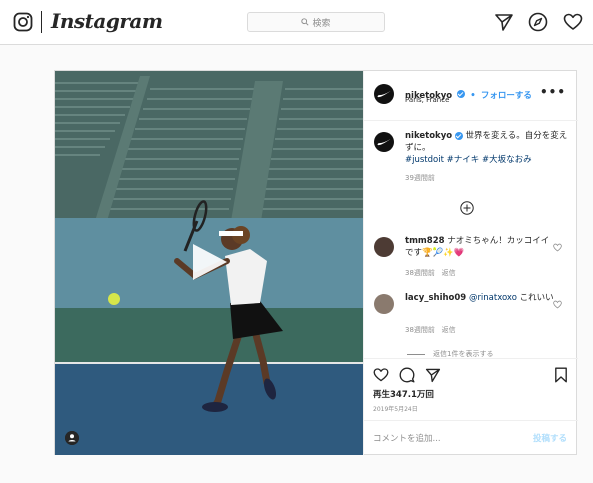 The height and width of the screenshot is (483, 593). I want to click on post-location: Paris, France, so click(427, 100).